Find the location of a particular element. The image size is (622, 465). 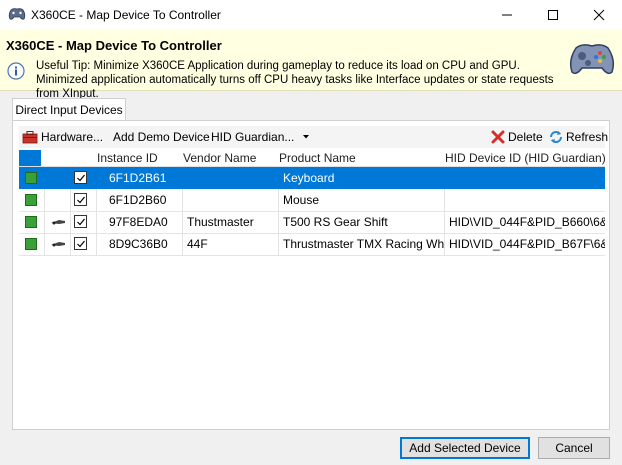

device-icon-cell is located at coordinates (58, 200).